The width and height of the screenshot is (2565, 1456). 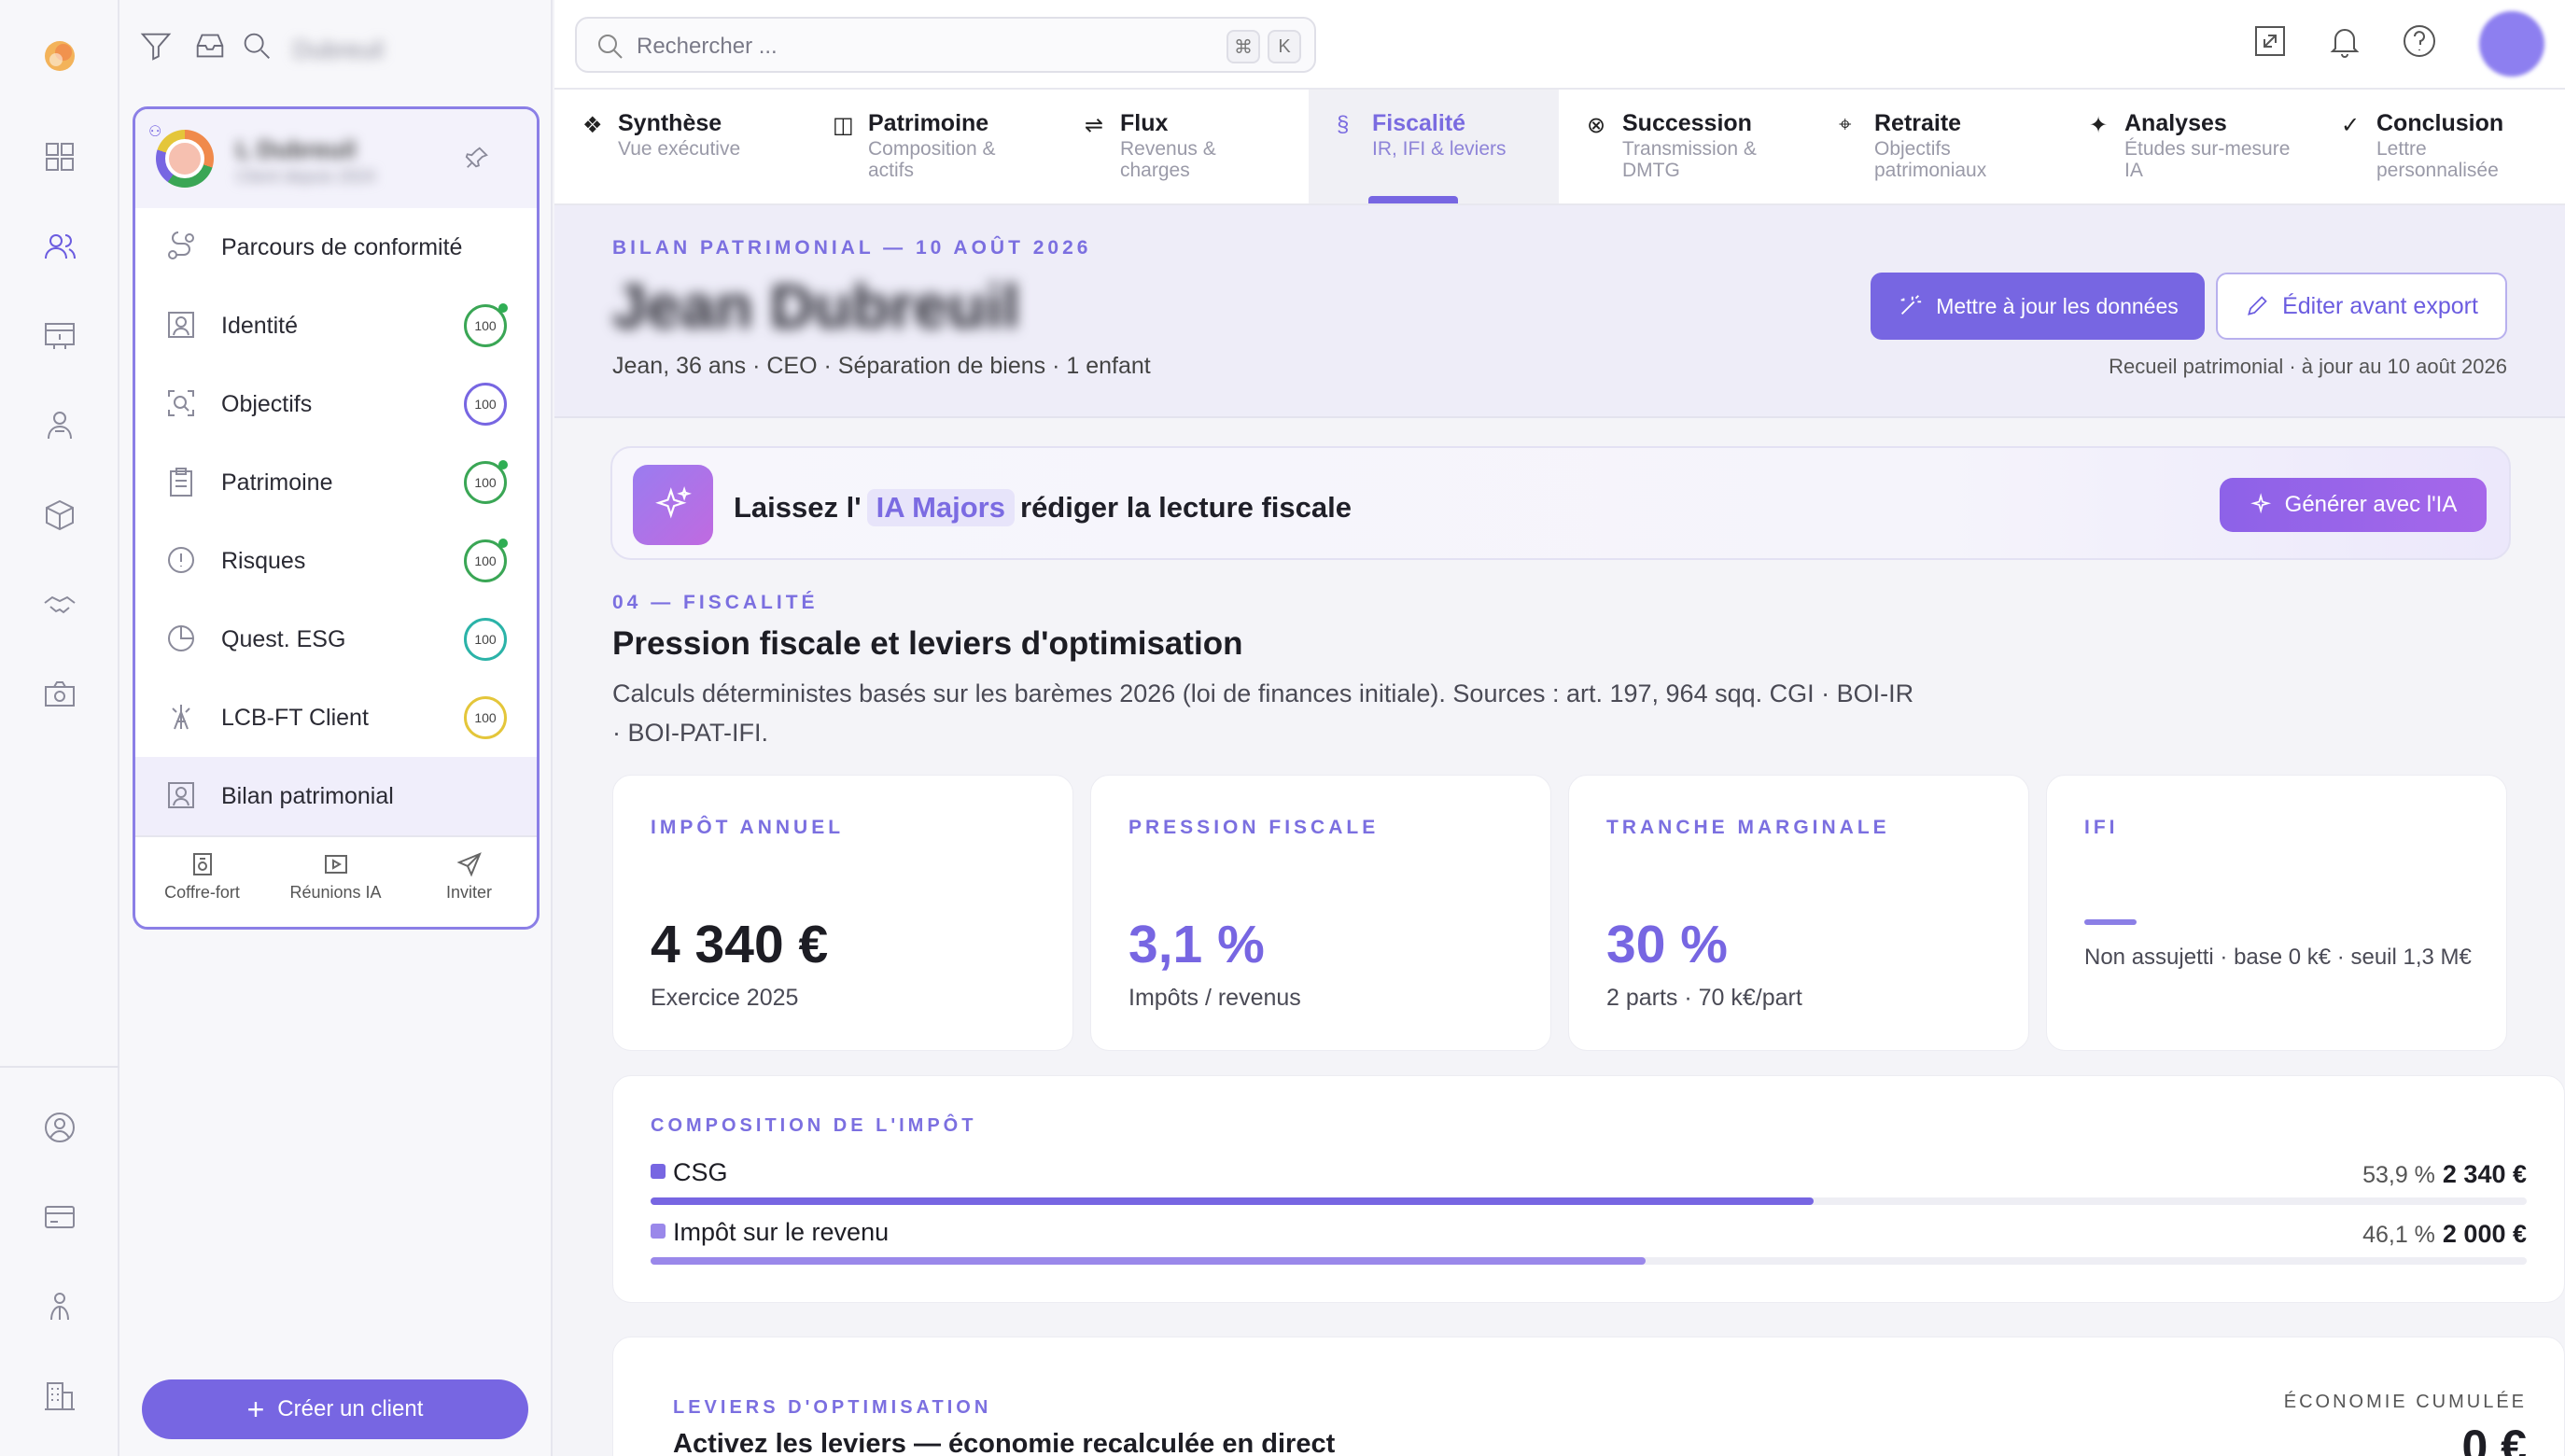 What do you see at coordinates (155, 132) in the screenshot?
I see `client-type-icon: ⚇` at bounding box center [155, 132].